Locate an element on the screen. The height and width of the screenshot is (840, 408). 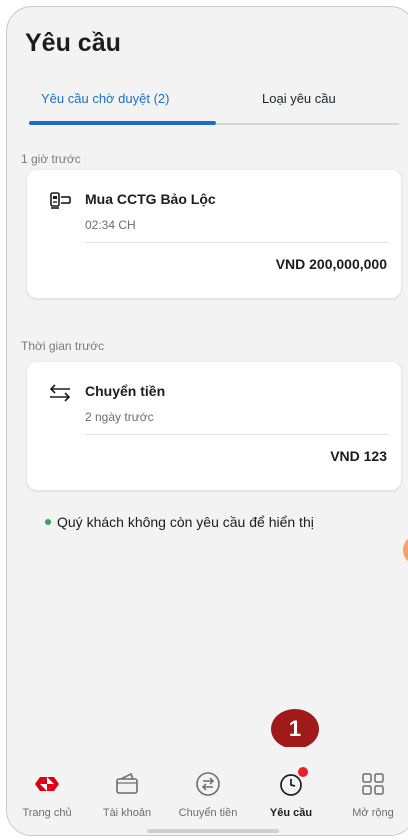
grid-icon is located at coordinates (373, 784).